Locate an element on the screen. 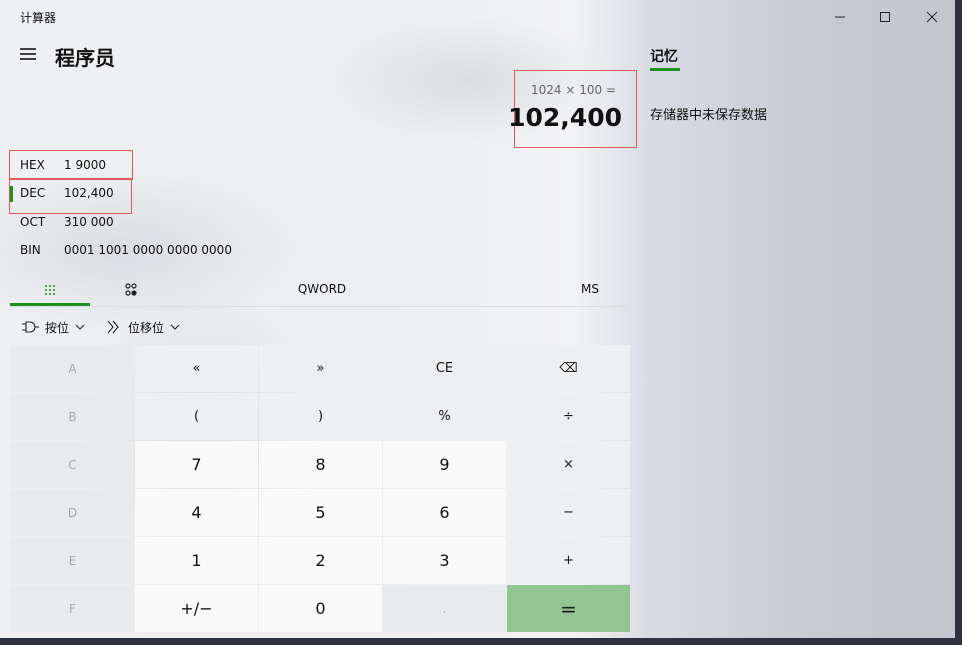  keypad-grid-icon is located at coordinates (50, 290).